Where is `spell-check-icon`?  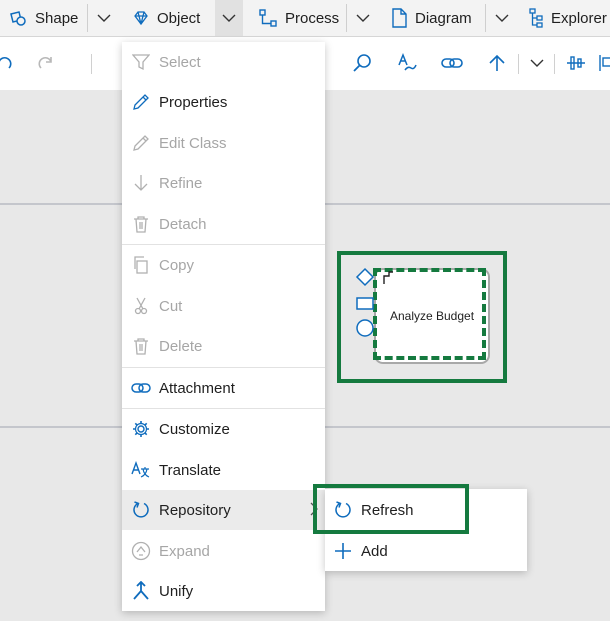 spell-check-icon is located at coordinates (407, 62).